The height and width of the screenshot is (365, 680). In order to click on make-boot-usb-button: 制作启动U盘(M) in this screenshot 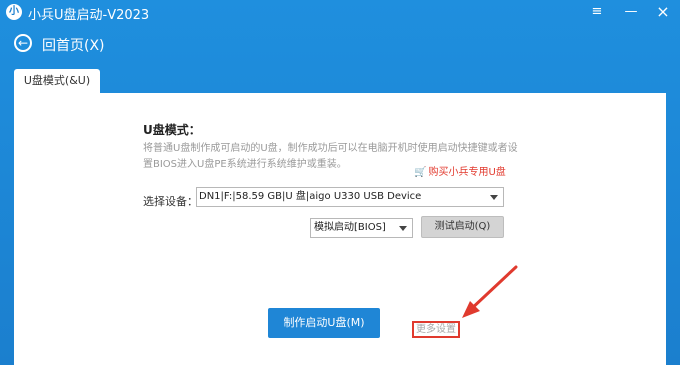, I will do `click(324, 323)`.